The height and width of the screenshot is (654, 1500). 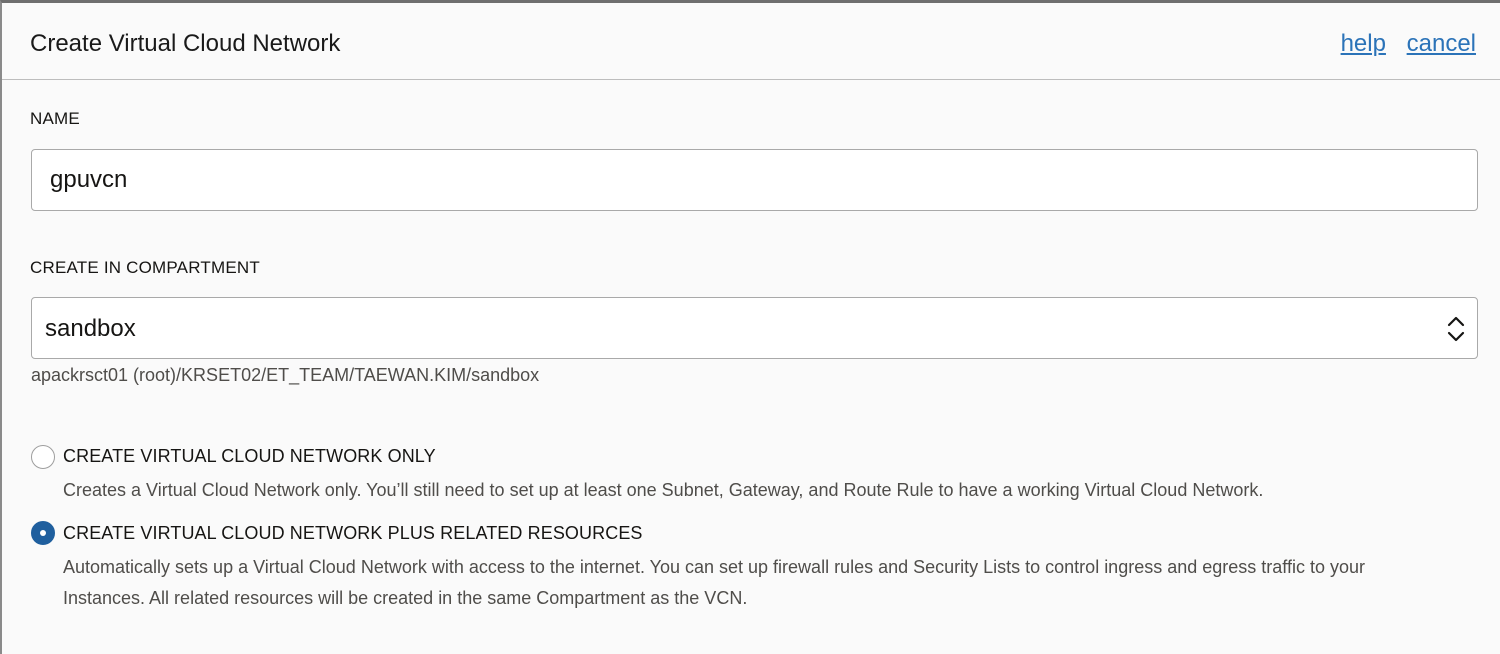 I want to click on radio-vcn-plus-resources, so click(x=43, y=533).